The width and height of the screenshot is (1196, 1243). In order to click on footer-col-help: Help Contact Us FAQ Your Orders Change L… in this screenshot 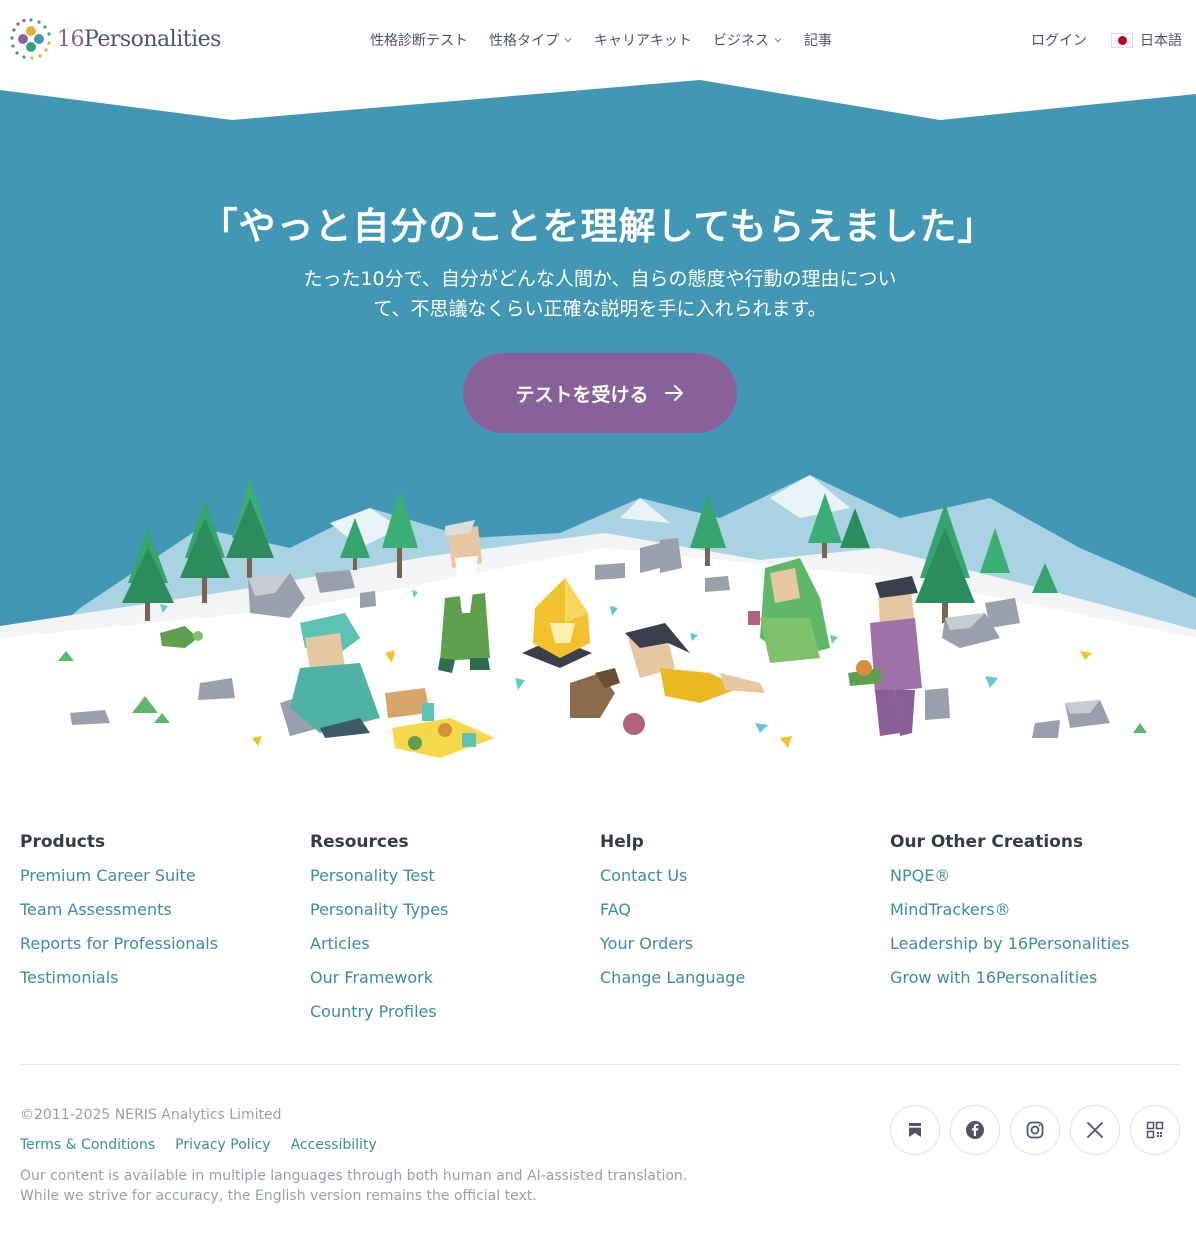, I will do `click(745, 933)`.